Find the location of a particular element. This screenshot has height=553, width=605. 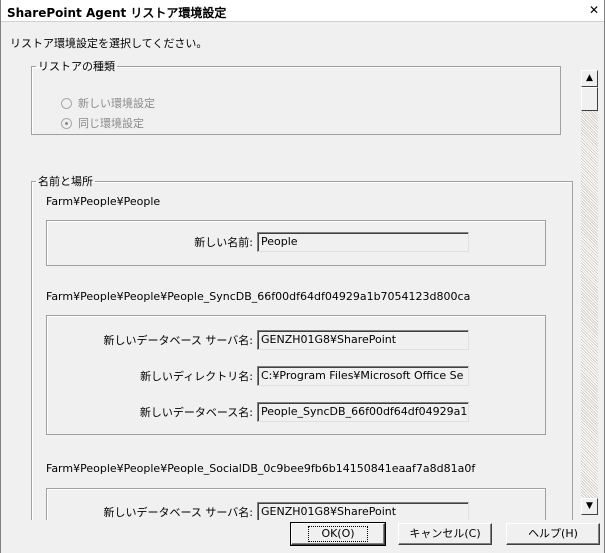

ok-button-label: OK(O) is located at coordinates (338, 534).